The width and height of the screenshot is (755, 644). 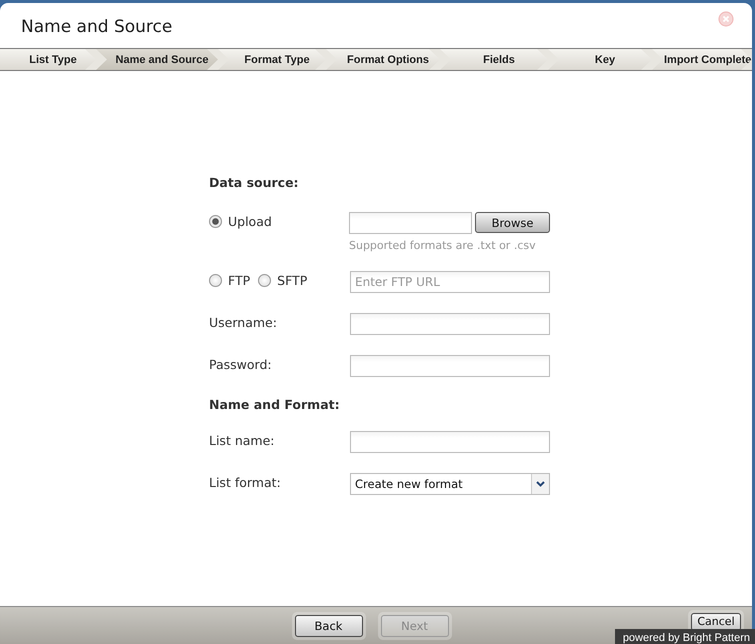 What do you see at coordinates (410, 223) in the screenshot?
I see `file-field` at bounding box center [410, 223].